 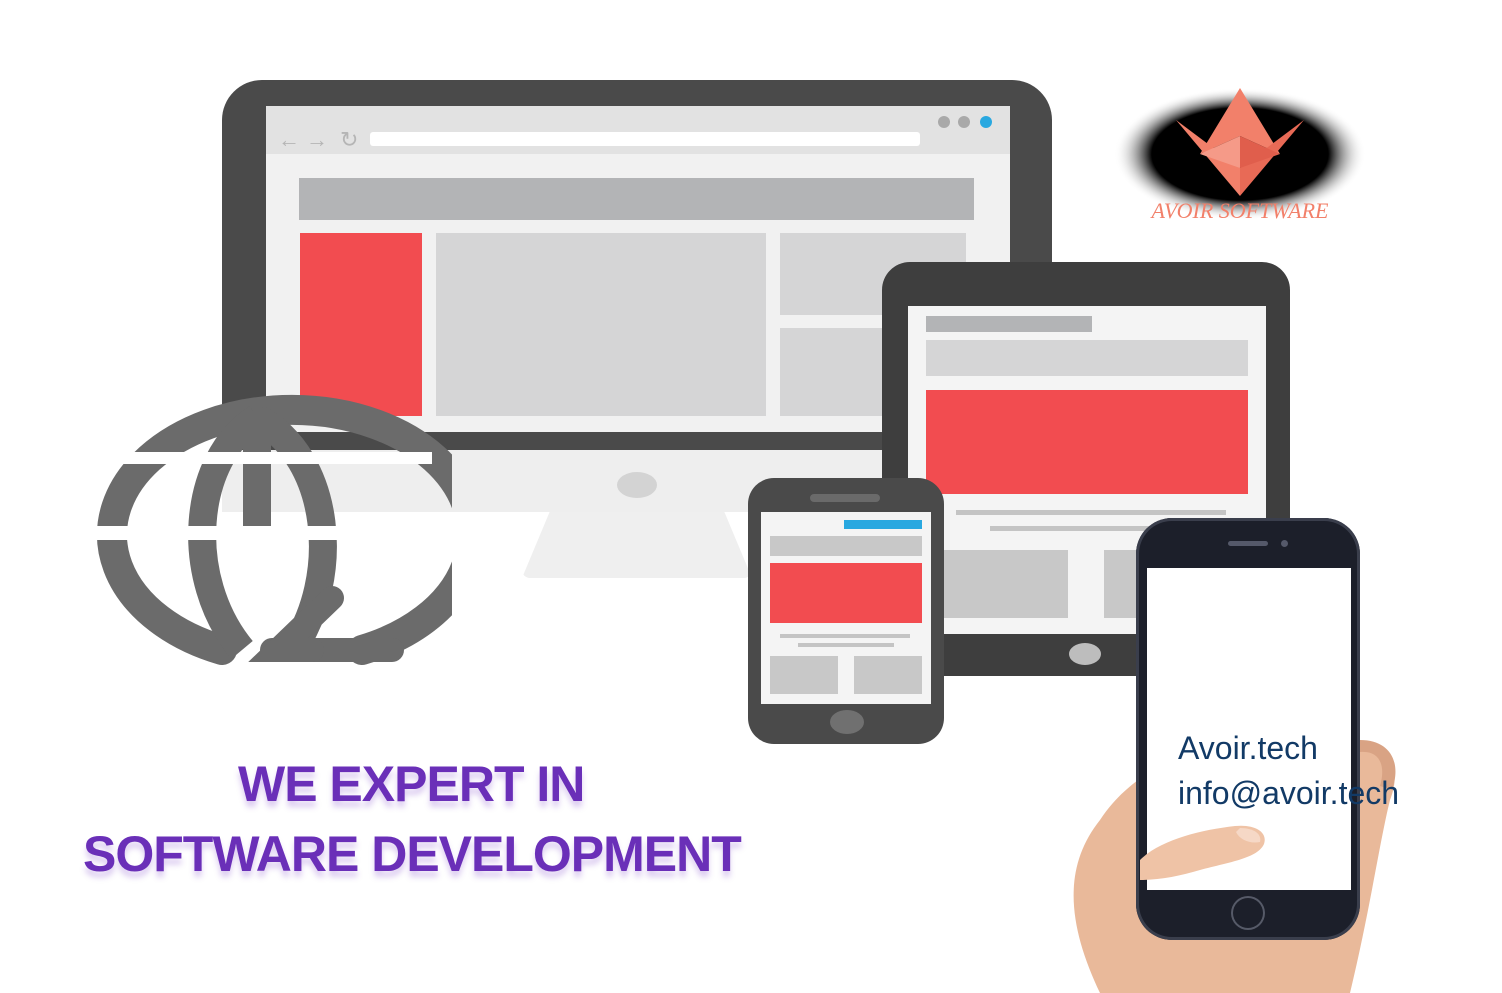 I want to click on globe-refresh-icon, so click(x=269, y=529).